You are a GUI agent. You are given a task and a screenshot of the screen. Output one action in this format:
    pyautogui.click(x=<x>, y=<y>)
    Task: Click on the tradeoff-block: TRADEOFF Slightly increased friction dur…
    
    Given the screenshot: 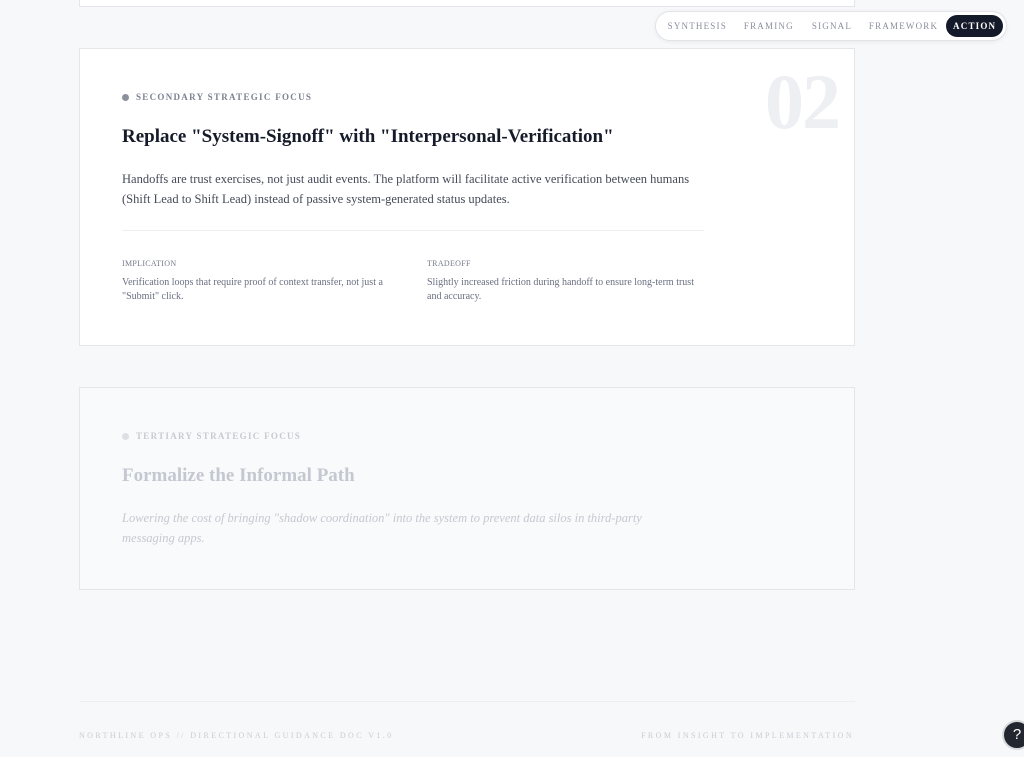 What is the action you would take?
    pyautogui.click(x=567, y=281)
    